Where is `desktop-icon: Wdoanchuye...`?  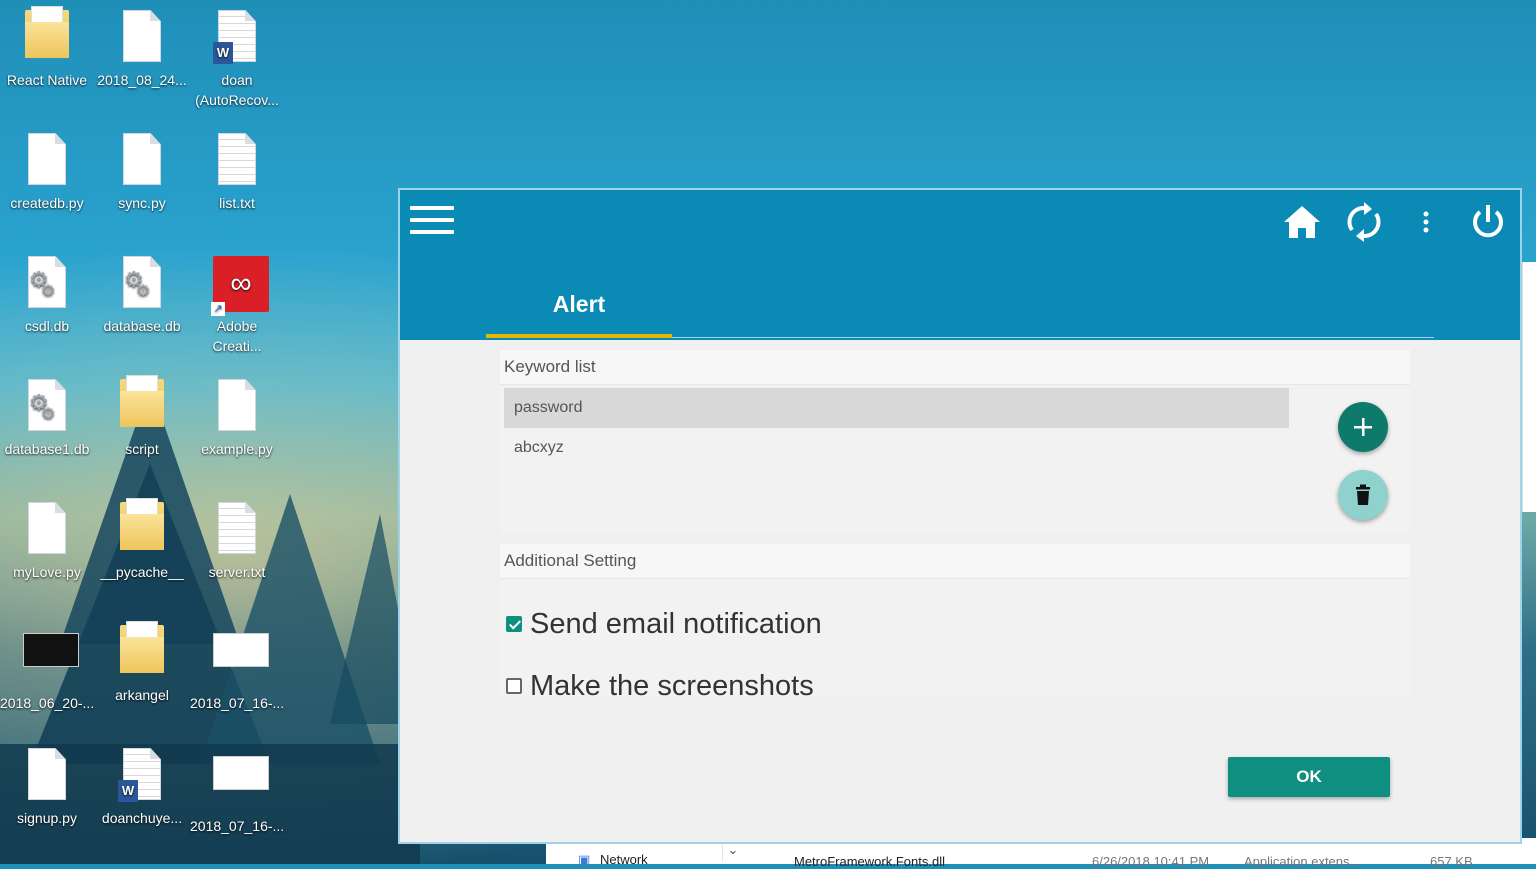
desktop-icon: Wdoanchuye... is located at coordinates (142, 799).